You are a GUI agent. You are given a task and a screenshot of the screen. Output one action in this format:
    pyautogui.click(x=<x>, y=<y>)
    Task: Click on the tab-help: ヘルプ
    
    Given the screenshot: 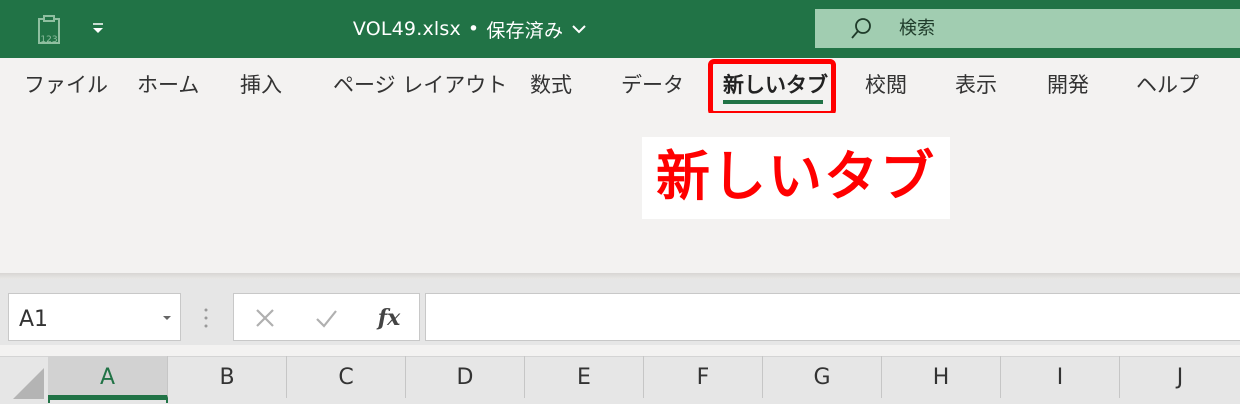 What is the action you would take?
    pyautogui.click(x=1167, y=85)
    